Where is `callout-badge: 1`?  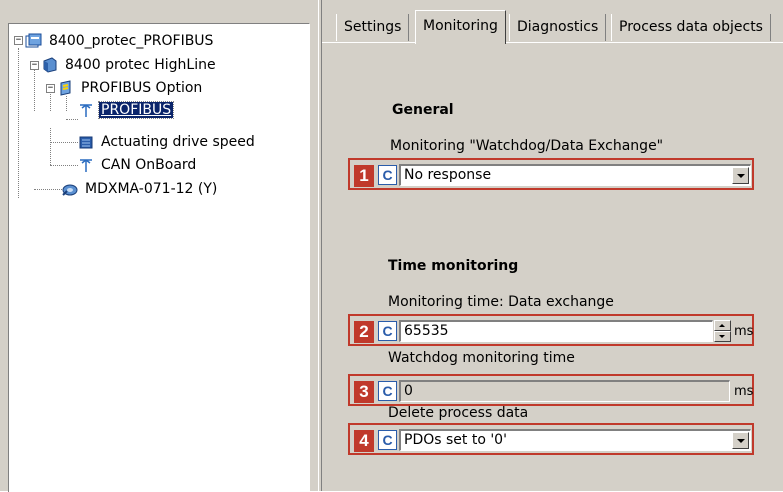
callout-badge: 1 is located at coordinates (364, 176).